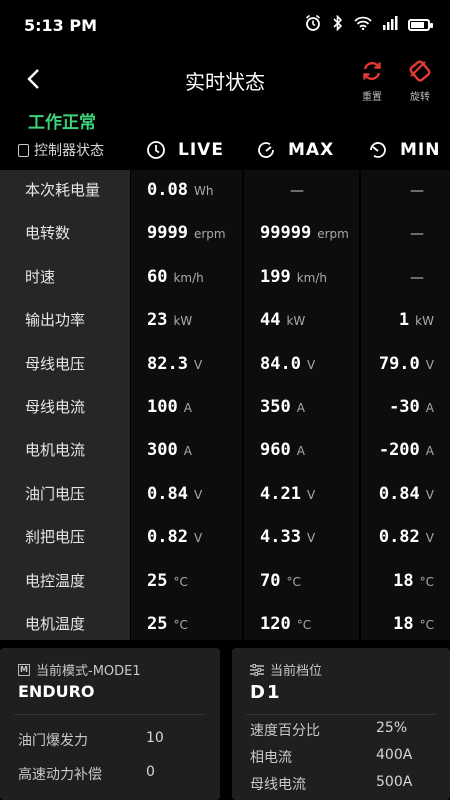 Image resolution: width=450 pixels, height=800 pixels. What do you see at coordinates (157, 624) in the screenshot?
I see `live-value: 25` at bounding box center [157, 624].